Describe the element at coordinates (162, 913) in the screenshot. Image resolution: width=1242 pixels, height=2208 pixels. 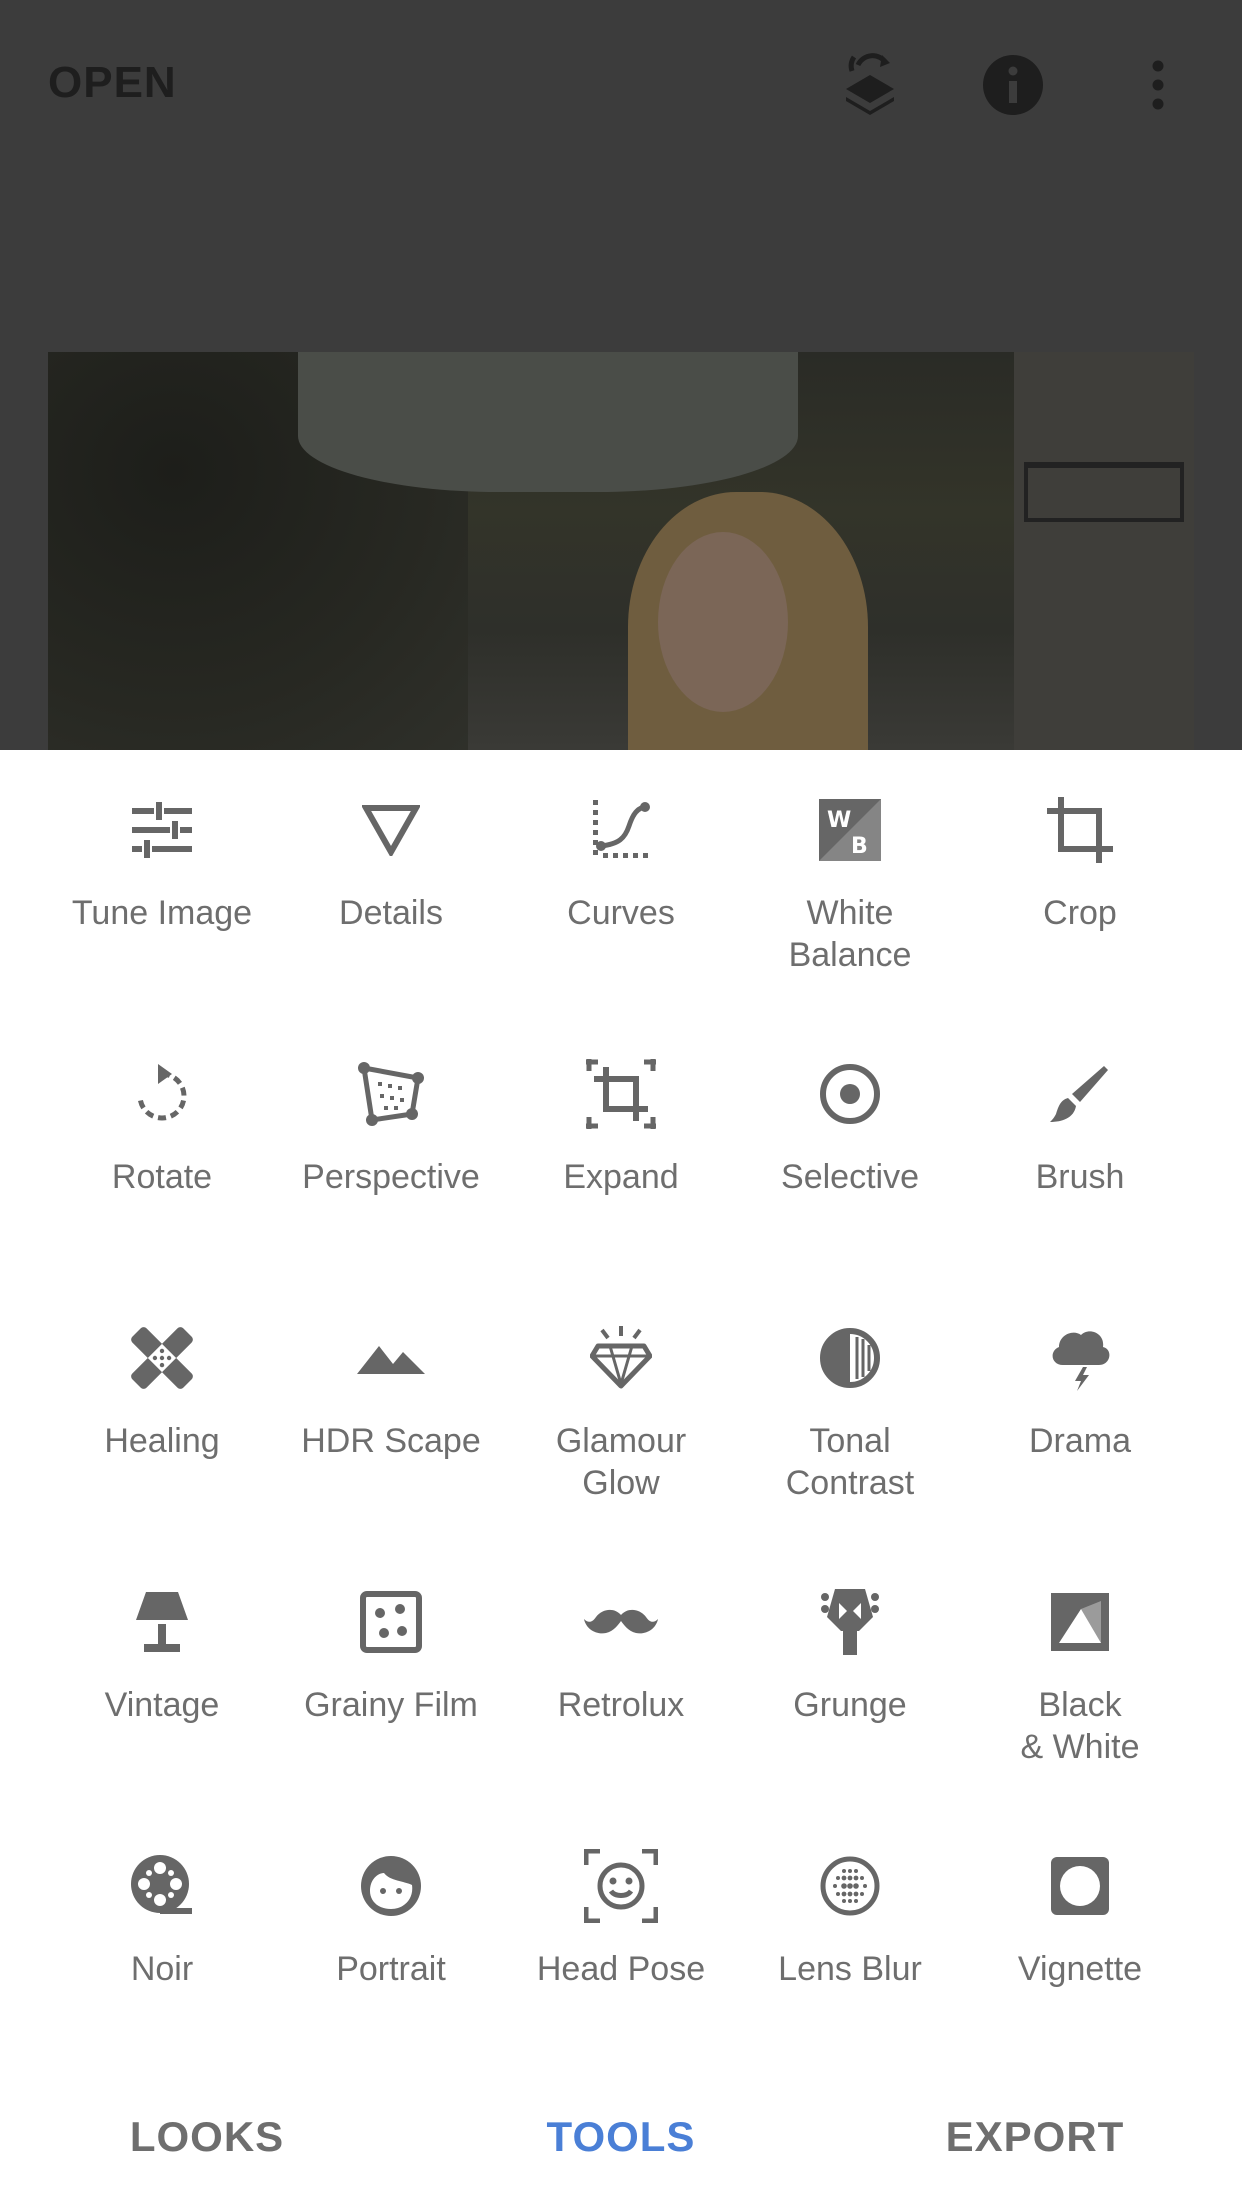
I see `tool-label: Tune Image` at that location.